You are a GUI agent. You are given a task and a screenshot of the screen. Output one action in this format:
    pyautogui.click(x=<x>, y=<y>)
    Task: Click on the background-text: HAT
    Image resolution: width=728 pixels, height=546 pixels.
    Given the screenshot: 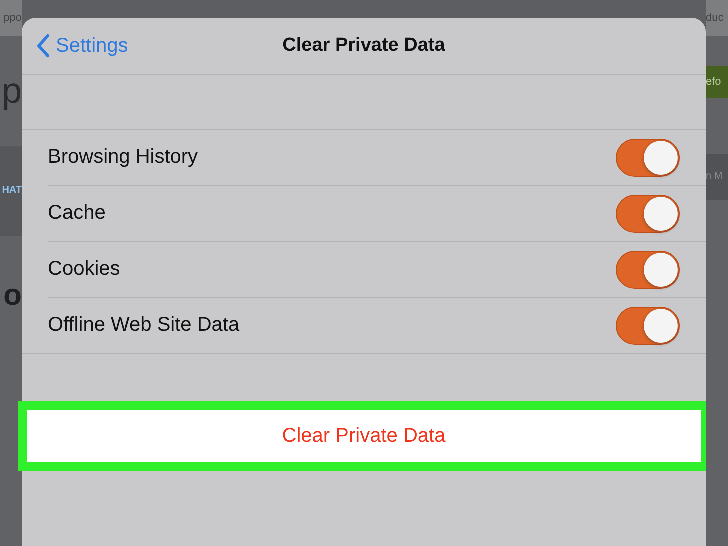 What is the action you would take?
    pyautogui.click(x=12, y=191)
    